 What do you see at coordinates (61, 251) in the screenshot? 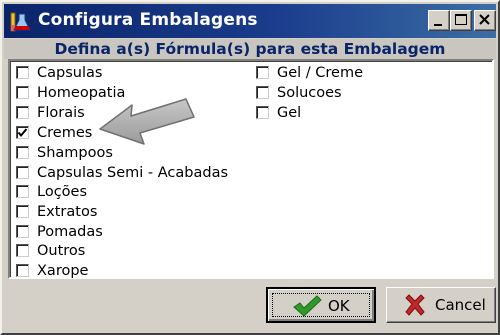
I see `checkbox-label: Outros` at bounding box center [61, 251].